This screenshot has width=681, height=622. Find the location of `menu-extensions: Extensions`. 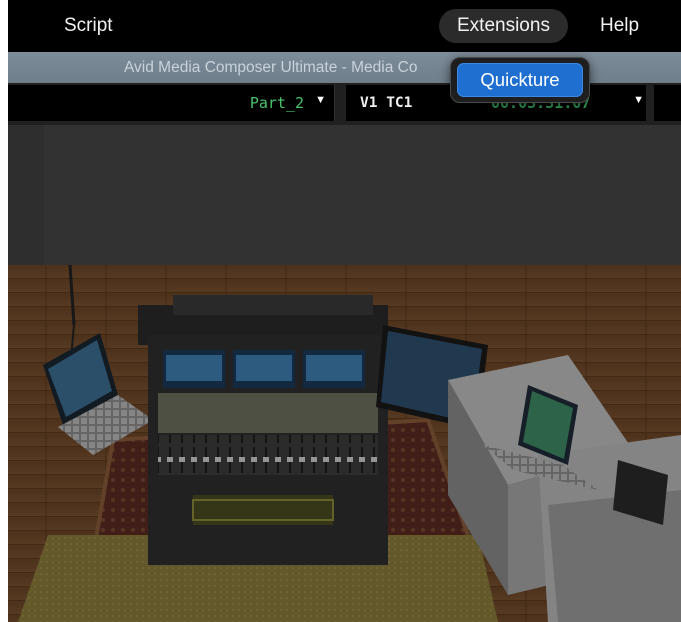

menu-extensions: Extensions is located at coordinates (503, 26).